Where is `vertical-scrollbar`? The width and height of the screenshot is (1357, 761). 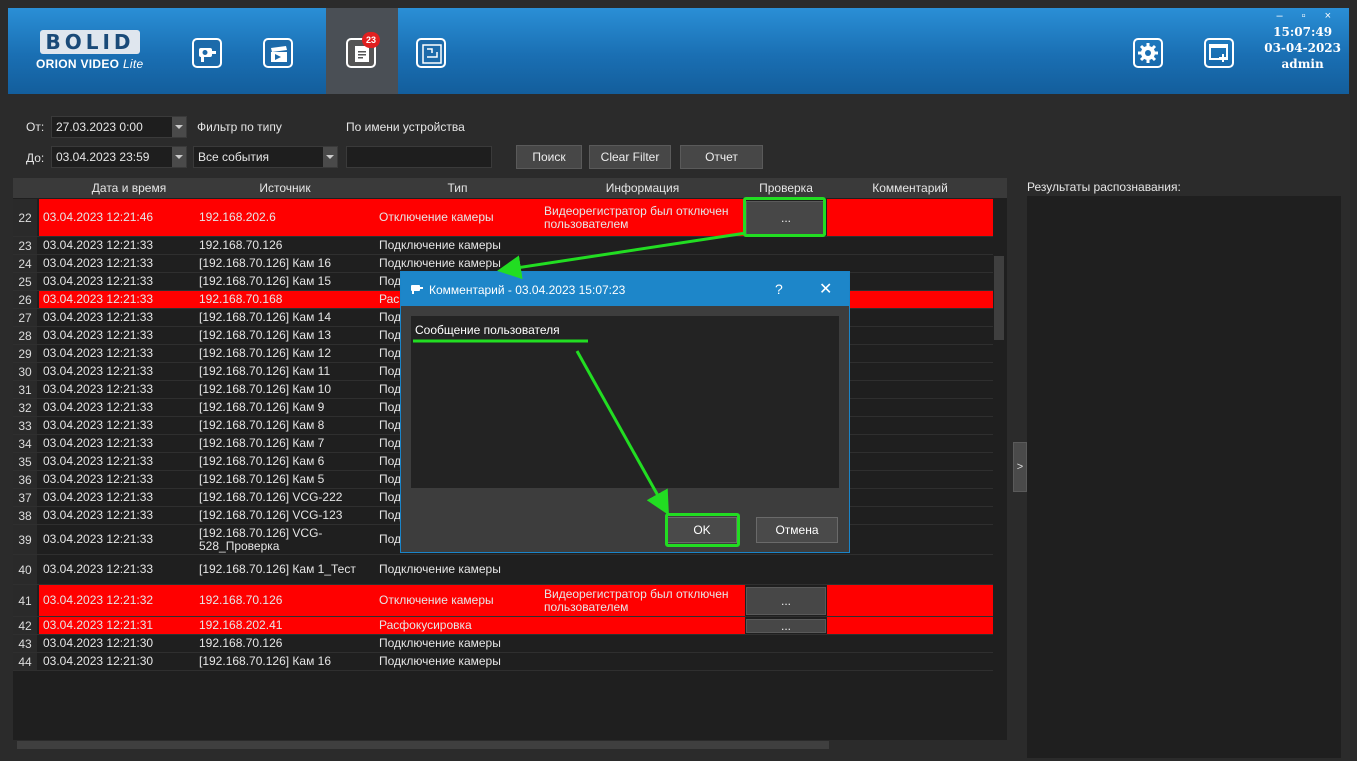 vertical-scrollbar is located at coordinates (999, 298).